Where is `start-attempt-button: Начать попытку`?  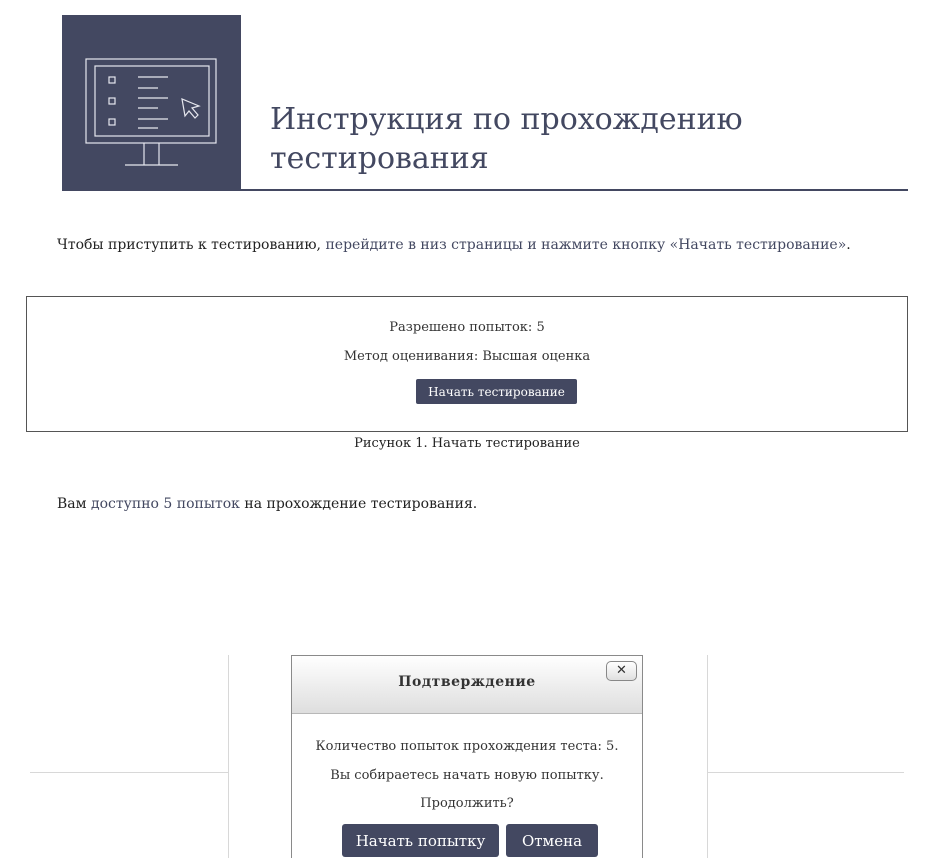 start-attempt-button: Начать попытку is located at coordinates (420, 840).